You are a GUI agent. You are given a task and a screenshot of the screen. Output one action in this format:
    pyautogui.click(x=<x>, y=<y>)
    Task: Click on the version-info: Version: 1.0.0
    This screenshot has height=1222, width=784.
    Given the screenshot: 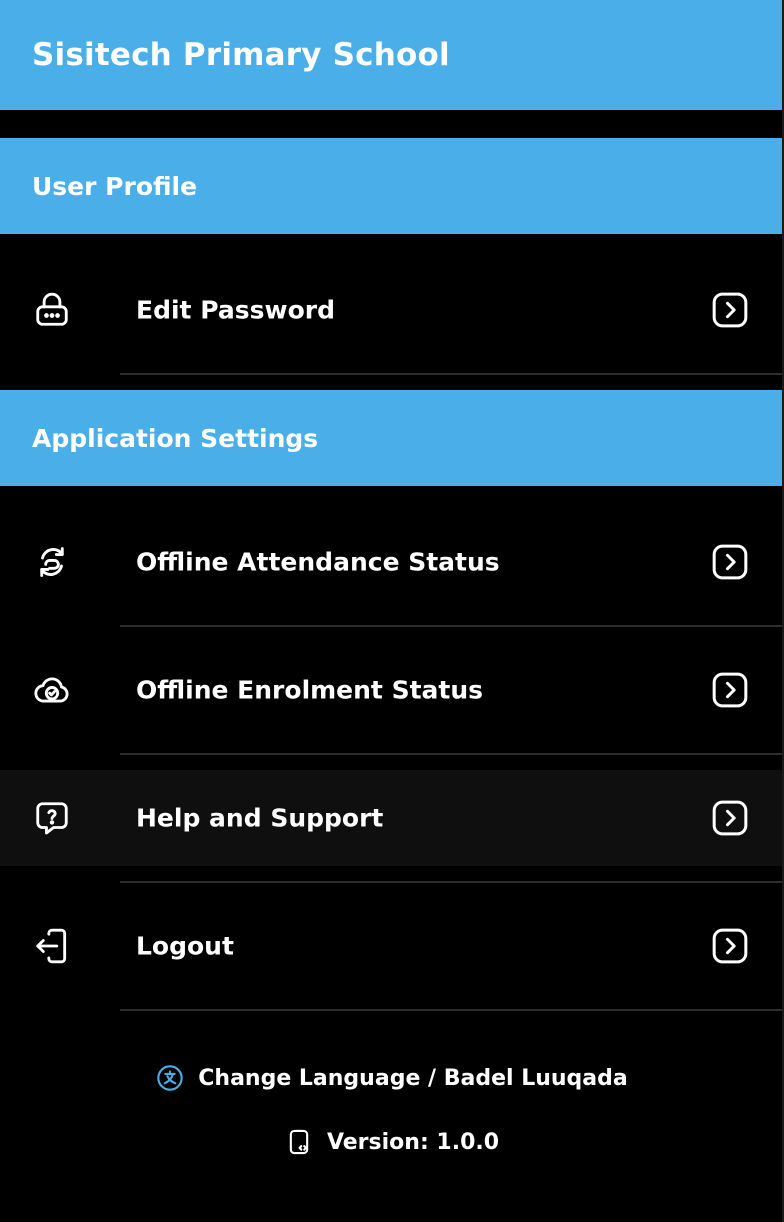 What is the action you would take?
    pyautogui.click(x=392, y=1142)
    